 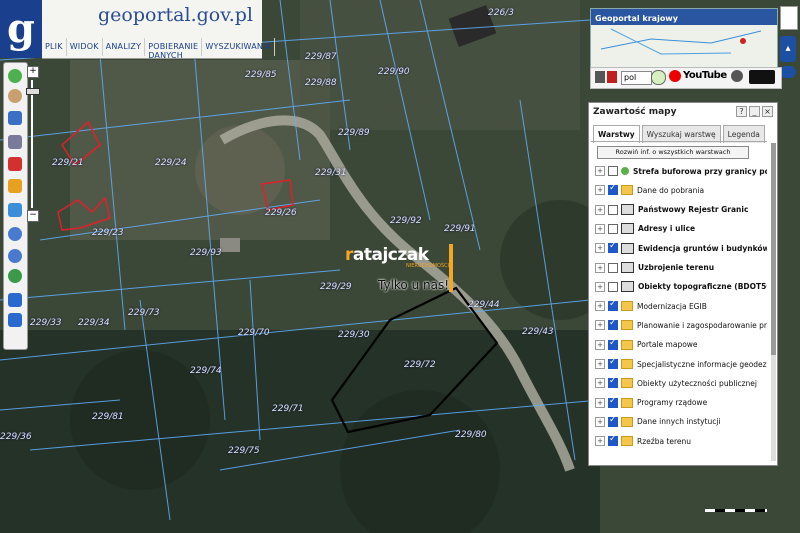 What do you see at coordinates (705, 75) in the screenshot?
I see `youtube-link: YouTube` at bounding box center [705, 75].